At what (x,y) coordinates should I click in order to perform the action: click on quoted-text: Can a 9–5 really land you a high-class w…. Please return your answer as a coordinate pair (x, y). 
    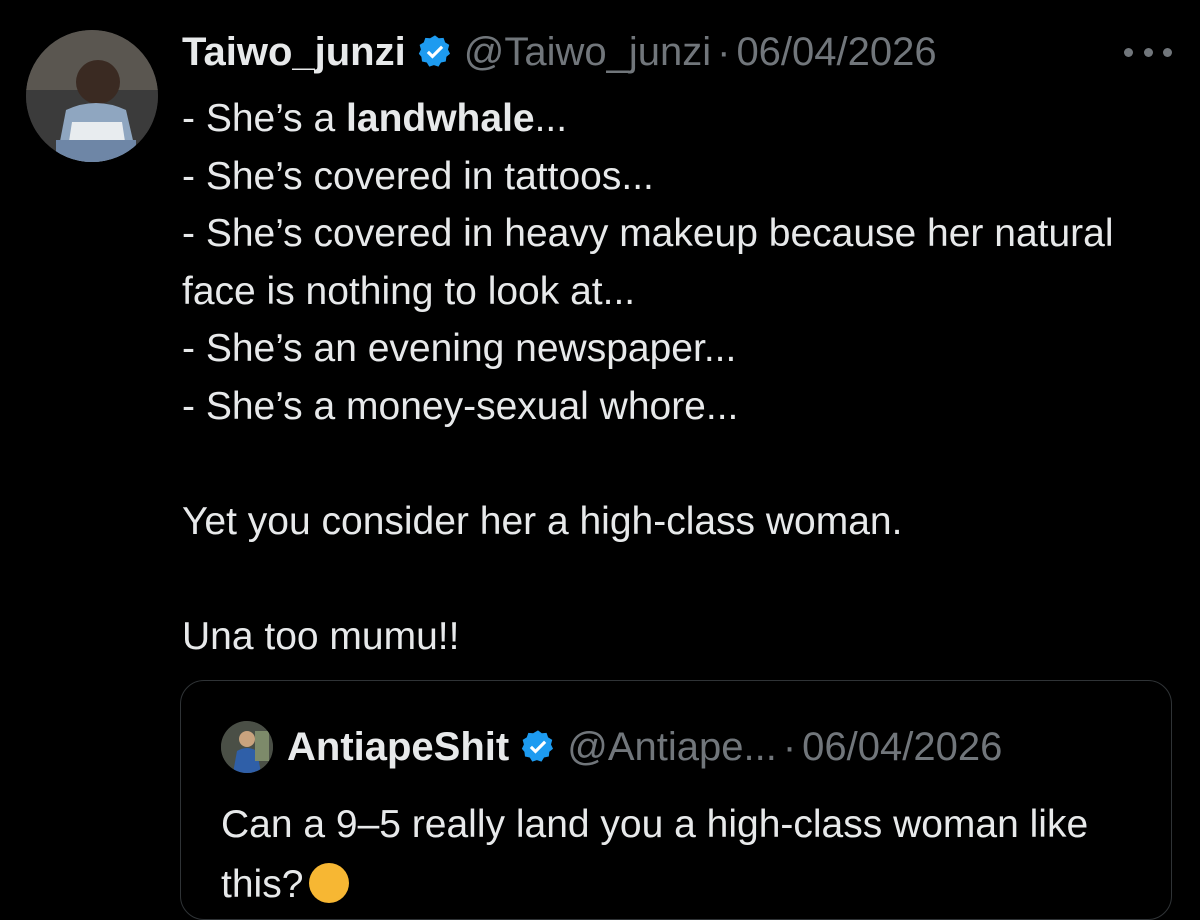
    Looking at the image, I should click on (655, 854).